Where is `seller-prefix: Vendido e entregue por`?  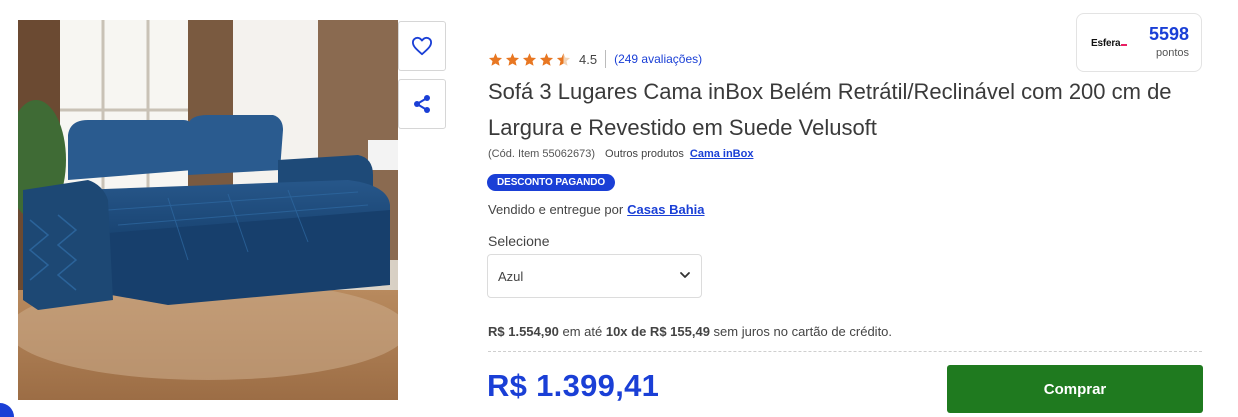
seller-prefix: Vendido e entregue por is located at coordinates (556, 209).